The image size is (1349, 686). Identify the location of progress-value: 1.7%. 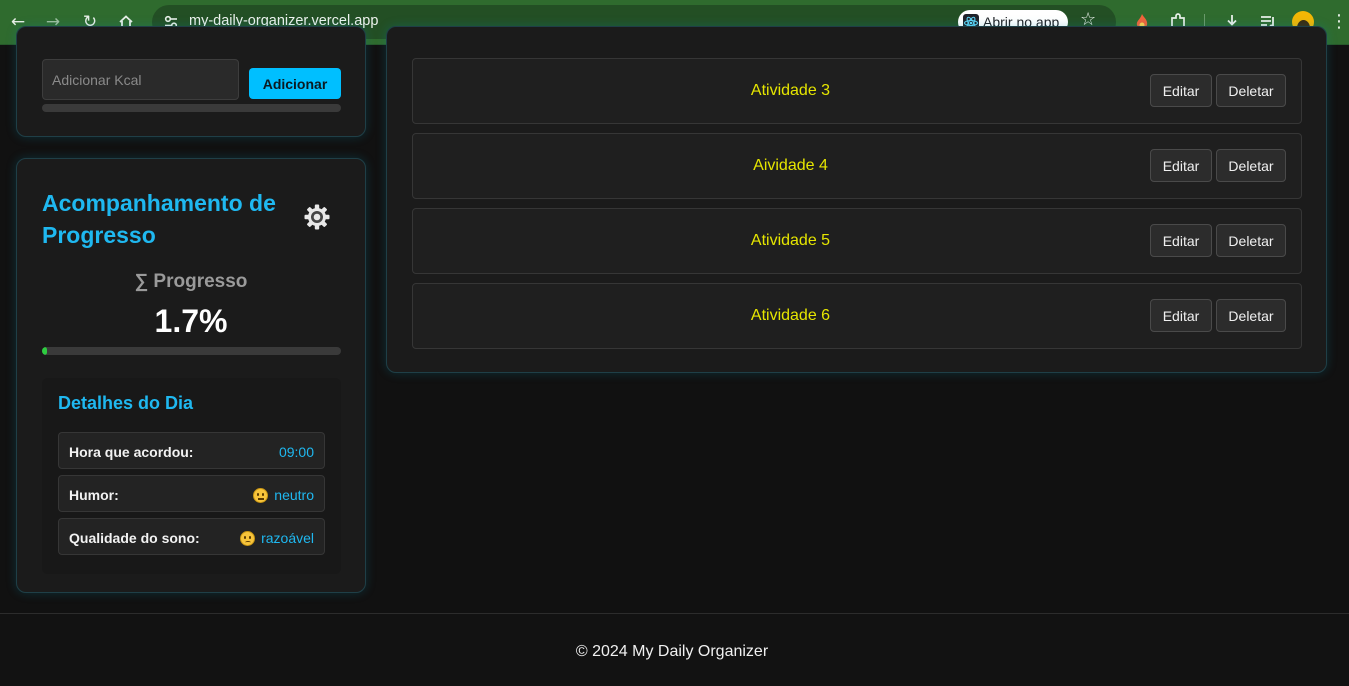
(191, 321).